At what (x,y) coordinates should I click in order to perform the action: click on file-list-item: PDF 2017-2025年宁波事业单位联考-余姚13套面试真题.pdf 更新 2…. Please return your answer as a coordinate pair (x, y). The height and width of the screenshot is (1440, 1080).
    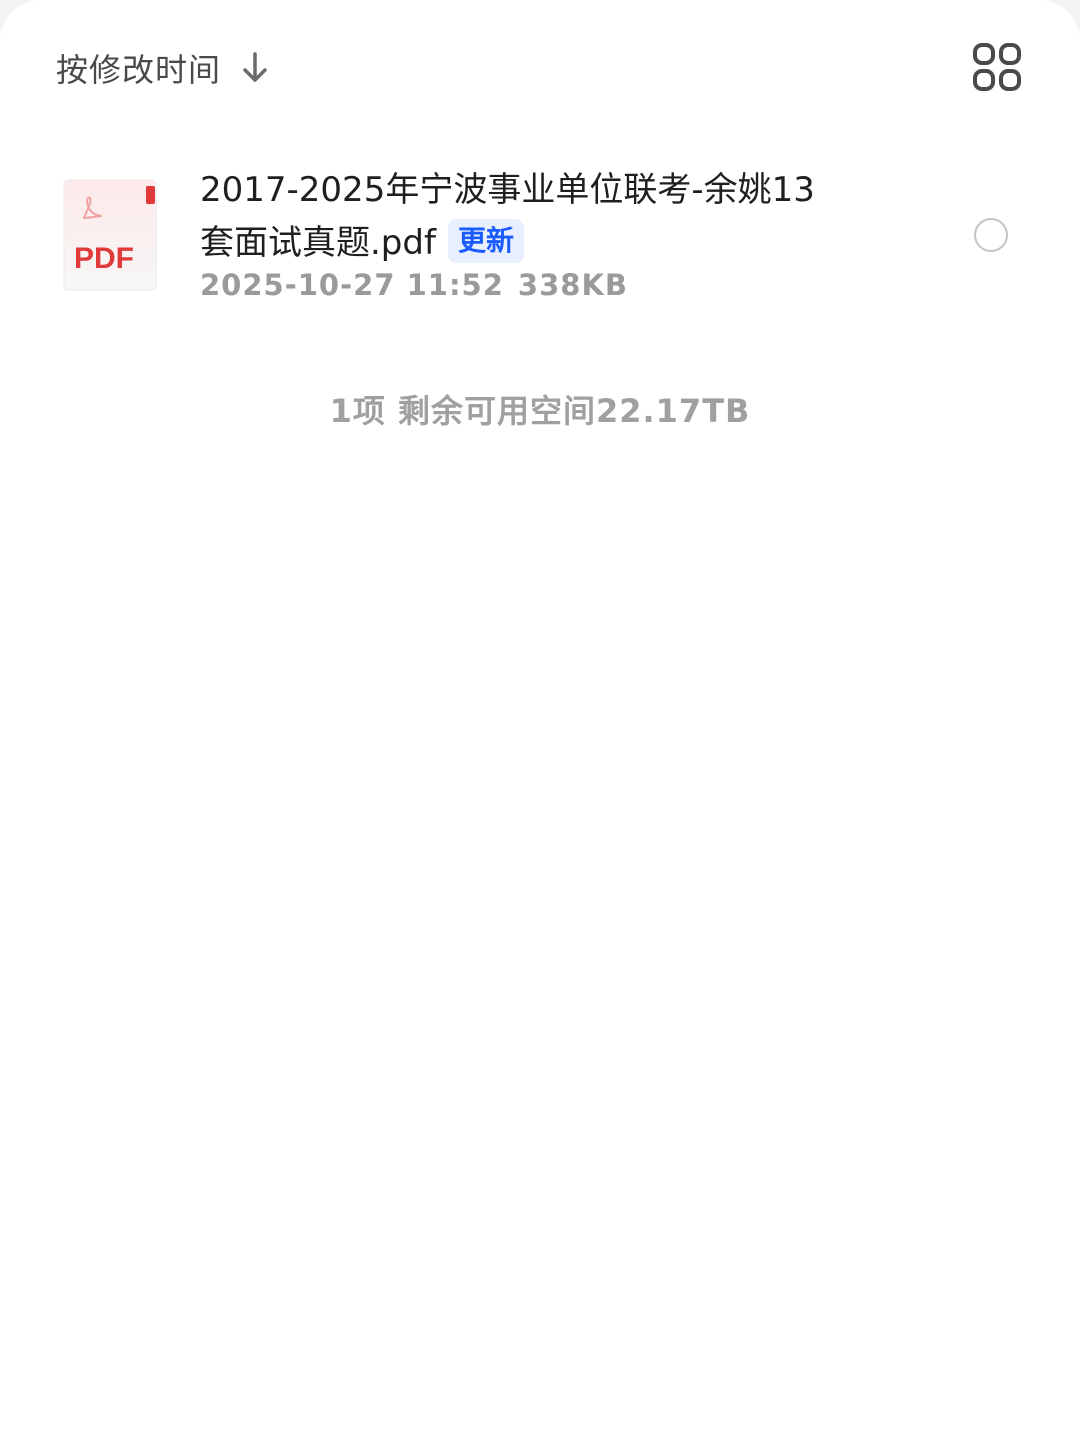
    Looking at the image, I should click on (540, 240).